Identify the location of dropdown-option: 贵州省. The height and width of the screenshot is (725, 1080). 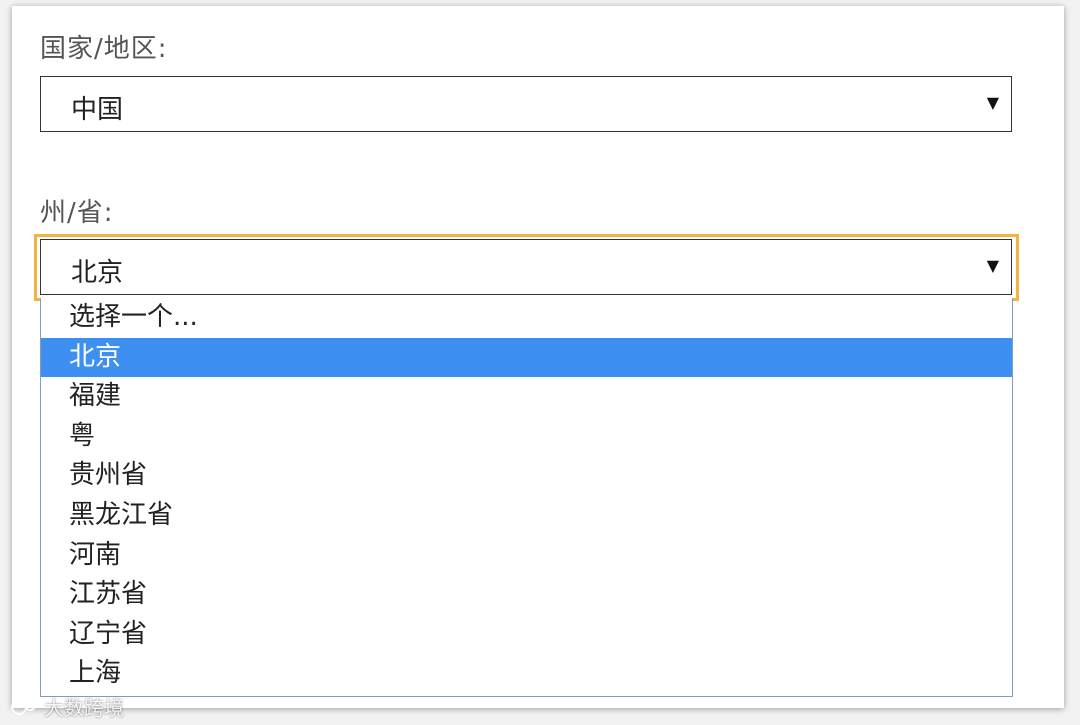
(526, 476).